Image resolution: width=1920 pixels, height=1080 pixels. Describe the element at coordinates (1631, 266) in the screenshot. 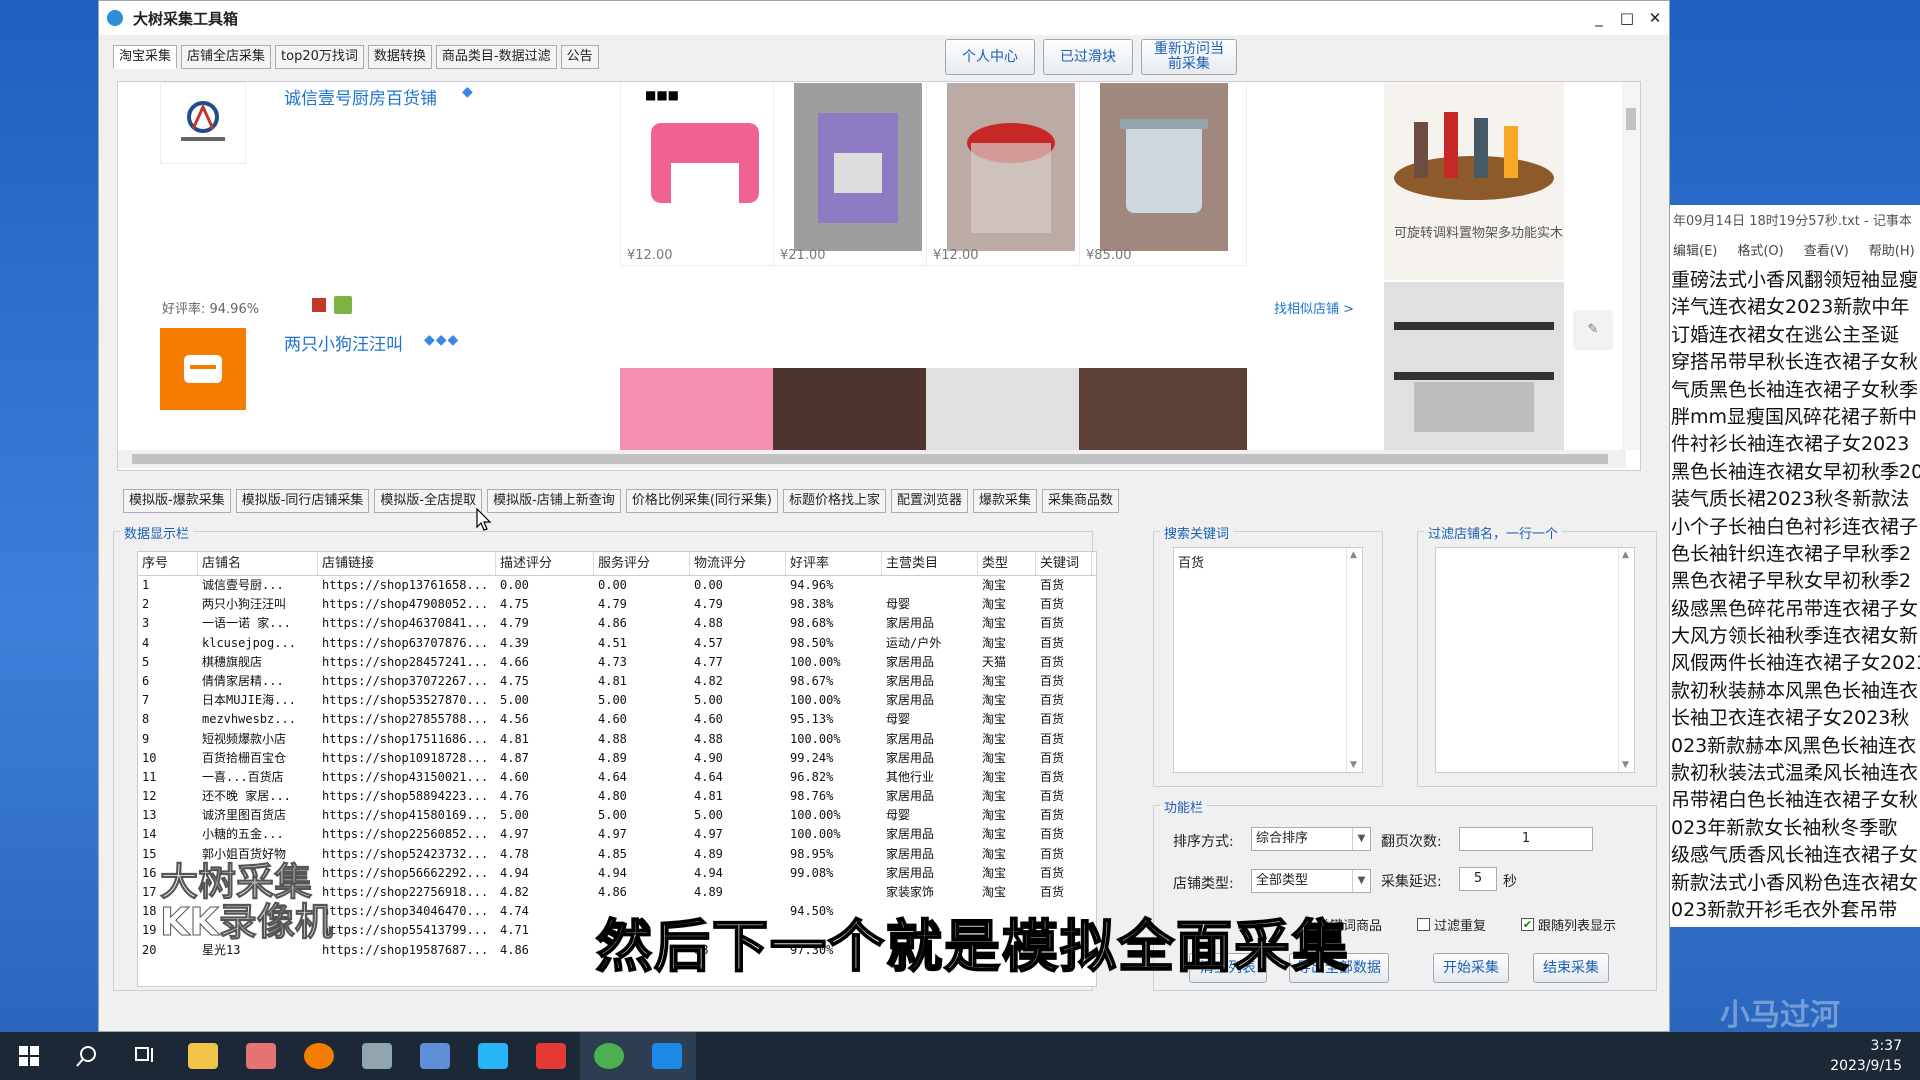

I see `browser-vertical-scrollbar` at that location.